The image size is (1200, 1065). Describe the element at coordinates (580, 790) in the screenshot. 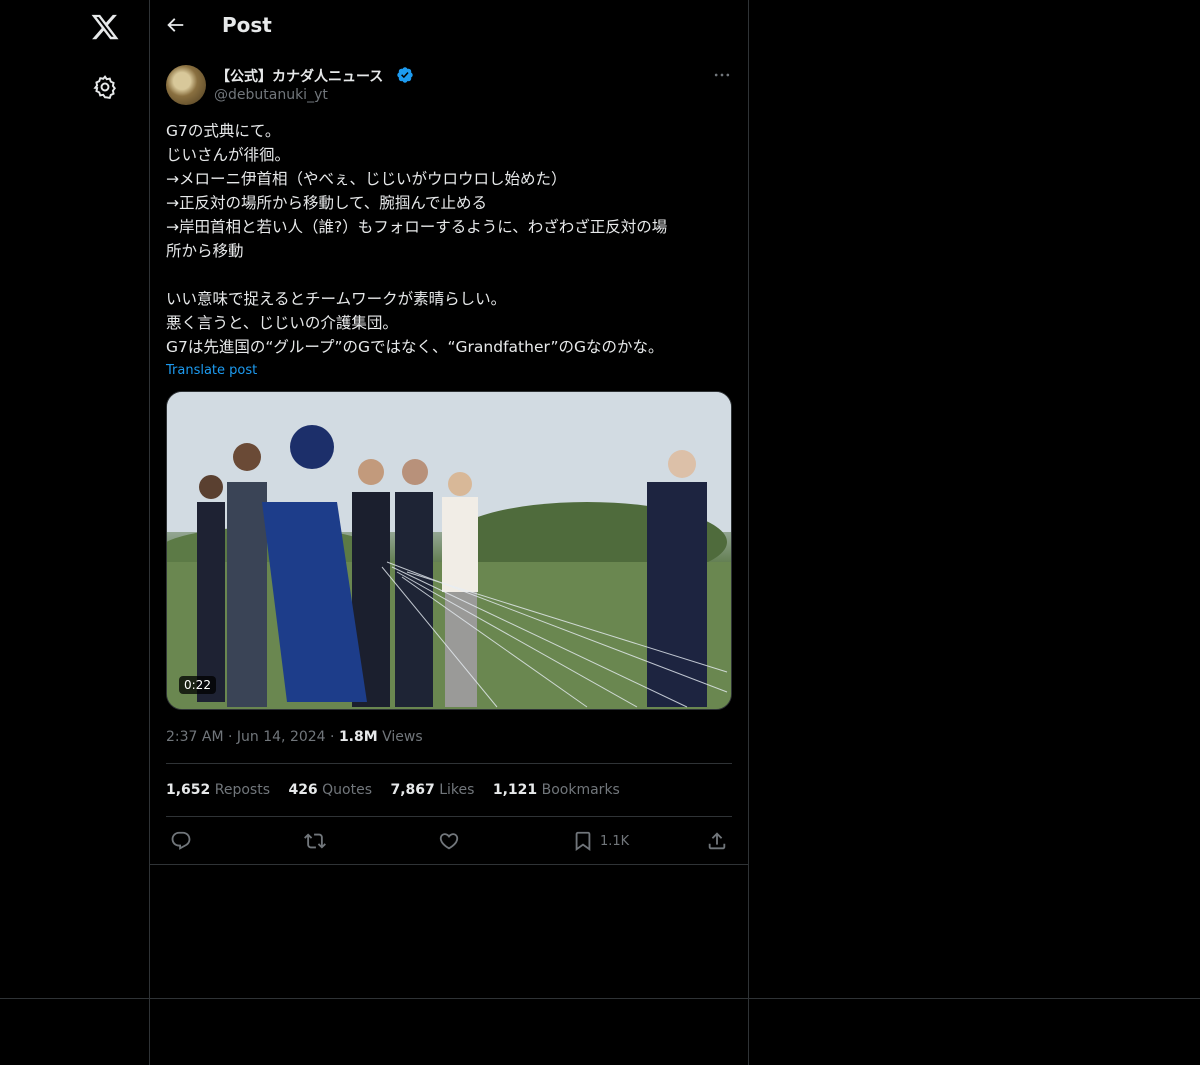

I see `bookmarks-label: Bookmarks` at that location.